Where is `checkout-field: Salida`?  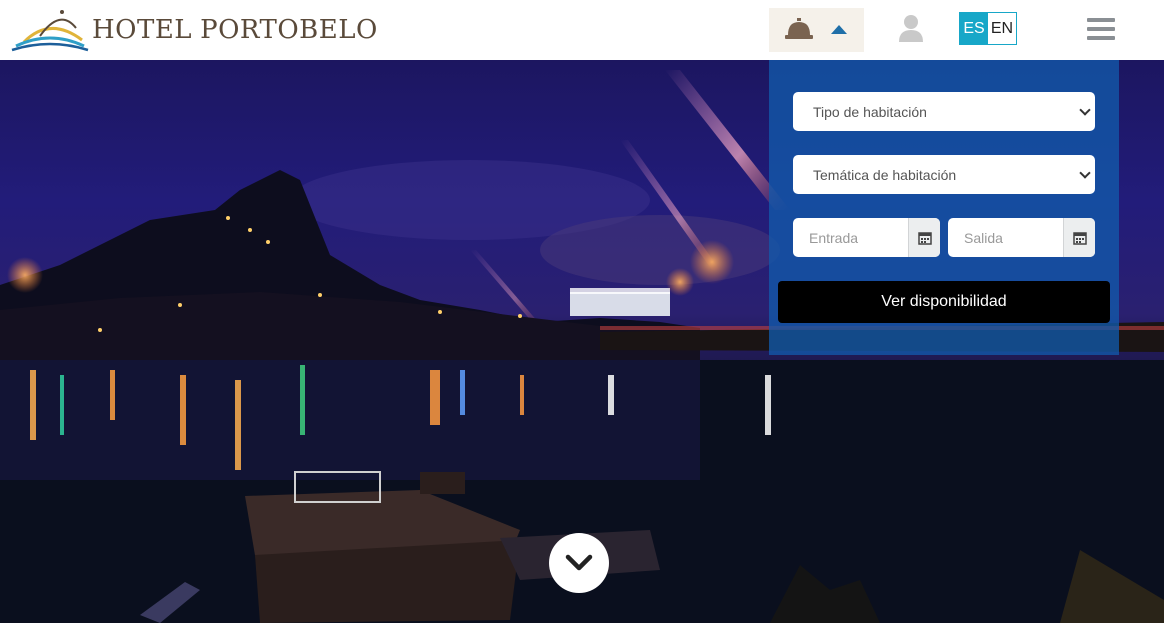 checkout-field: Salida is located at coordinates (1021, 237).